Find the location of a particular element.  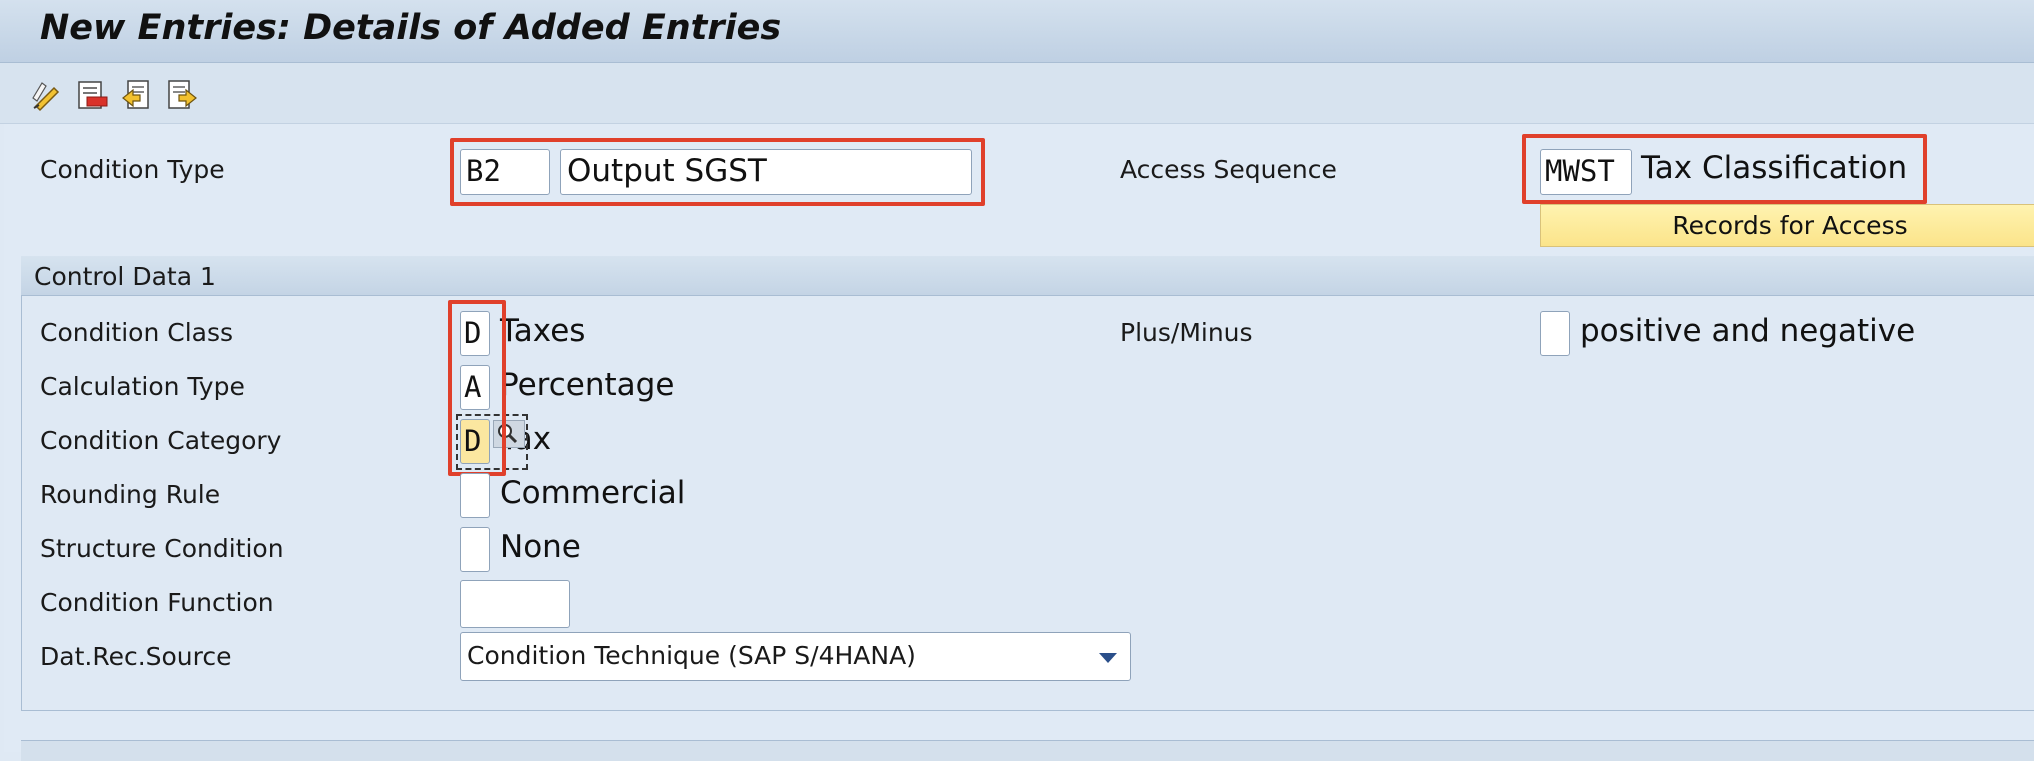

delete-icon is located at coordinates (92, 95).